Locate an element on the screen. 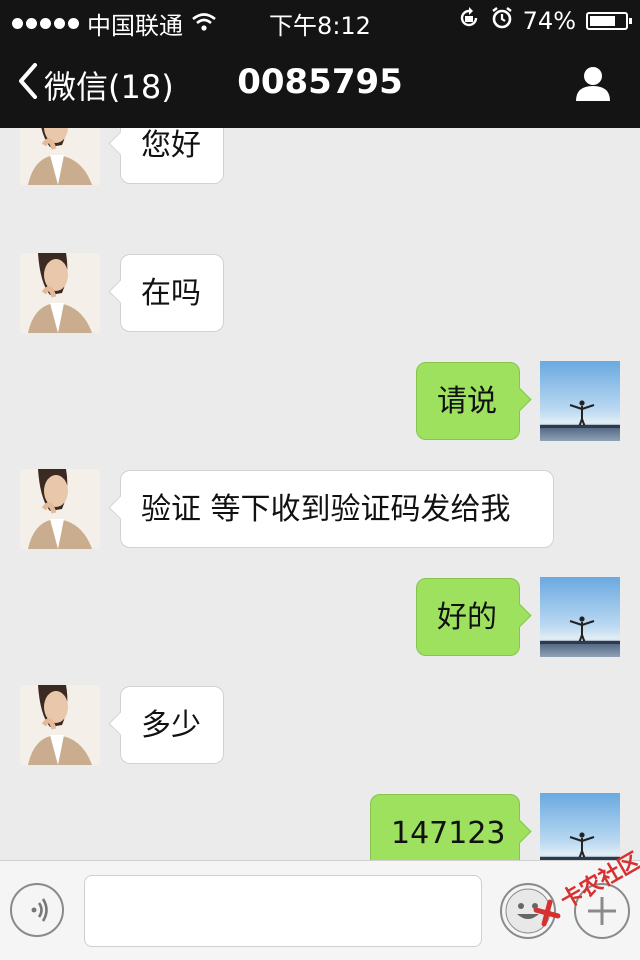 The width and height of the screenshot is (640, 960). back-button: 微信(18) is located at coordinates (96, 85).